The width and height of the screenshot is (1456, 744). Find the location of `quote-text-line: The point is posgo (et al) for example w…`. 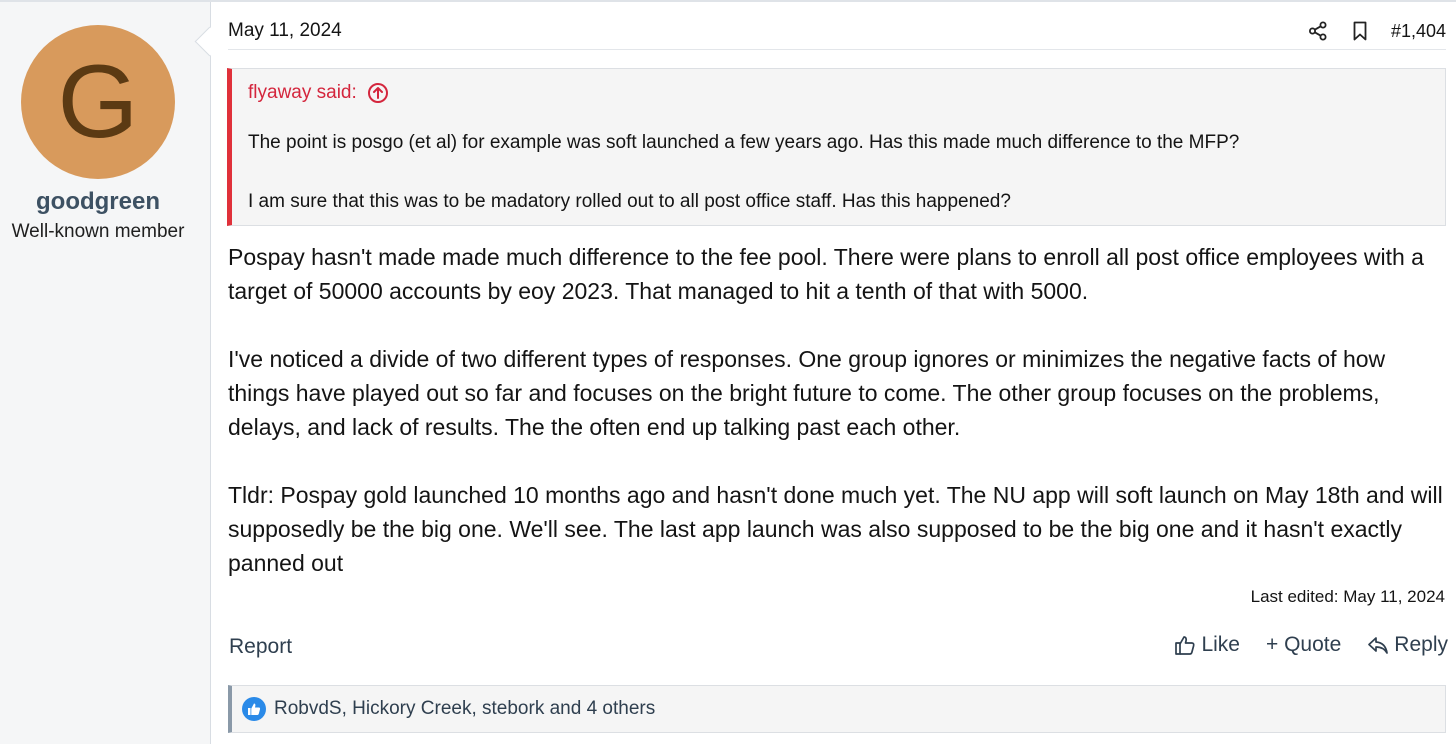

quote-text-line: The point is posgo (et al) for example w… is located at coordinates (744, 142).